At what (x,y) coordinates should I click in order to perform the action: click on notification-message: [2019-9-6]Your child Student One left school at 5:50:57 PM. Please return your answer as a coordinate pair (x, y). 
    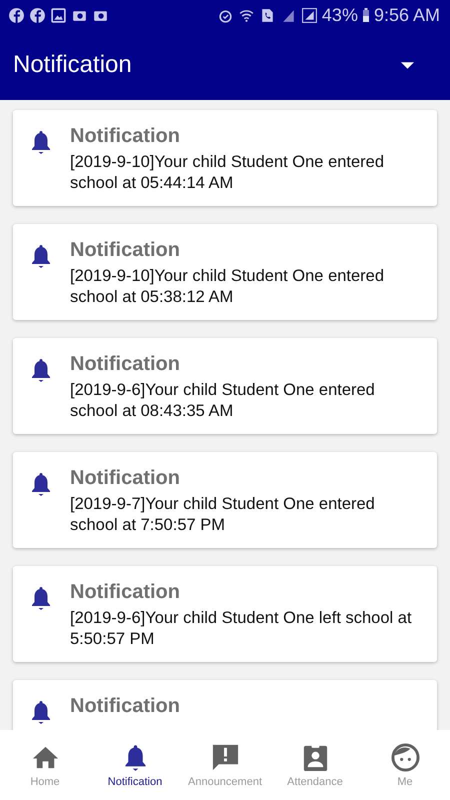
    Looking at the image, I should click on (241, 629).